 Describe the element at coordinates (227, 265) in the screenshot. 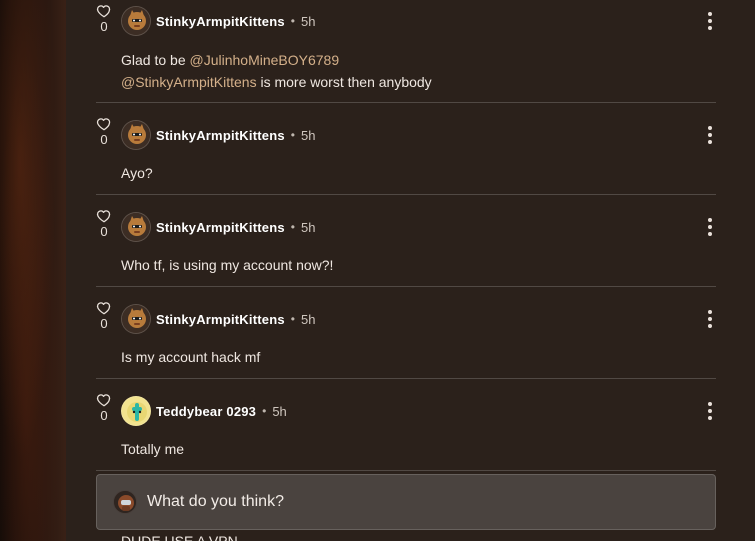

I see `comment-text: Who tf, is using my account now?!` at that location.